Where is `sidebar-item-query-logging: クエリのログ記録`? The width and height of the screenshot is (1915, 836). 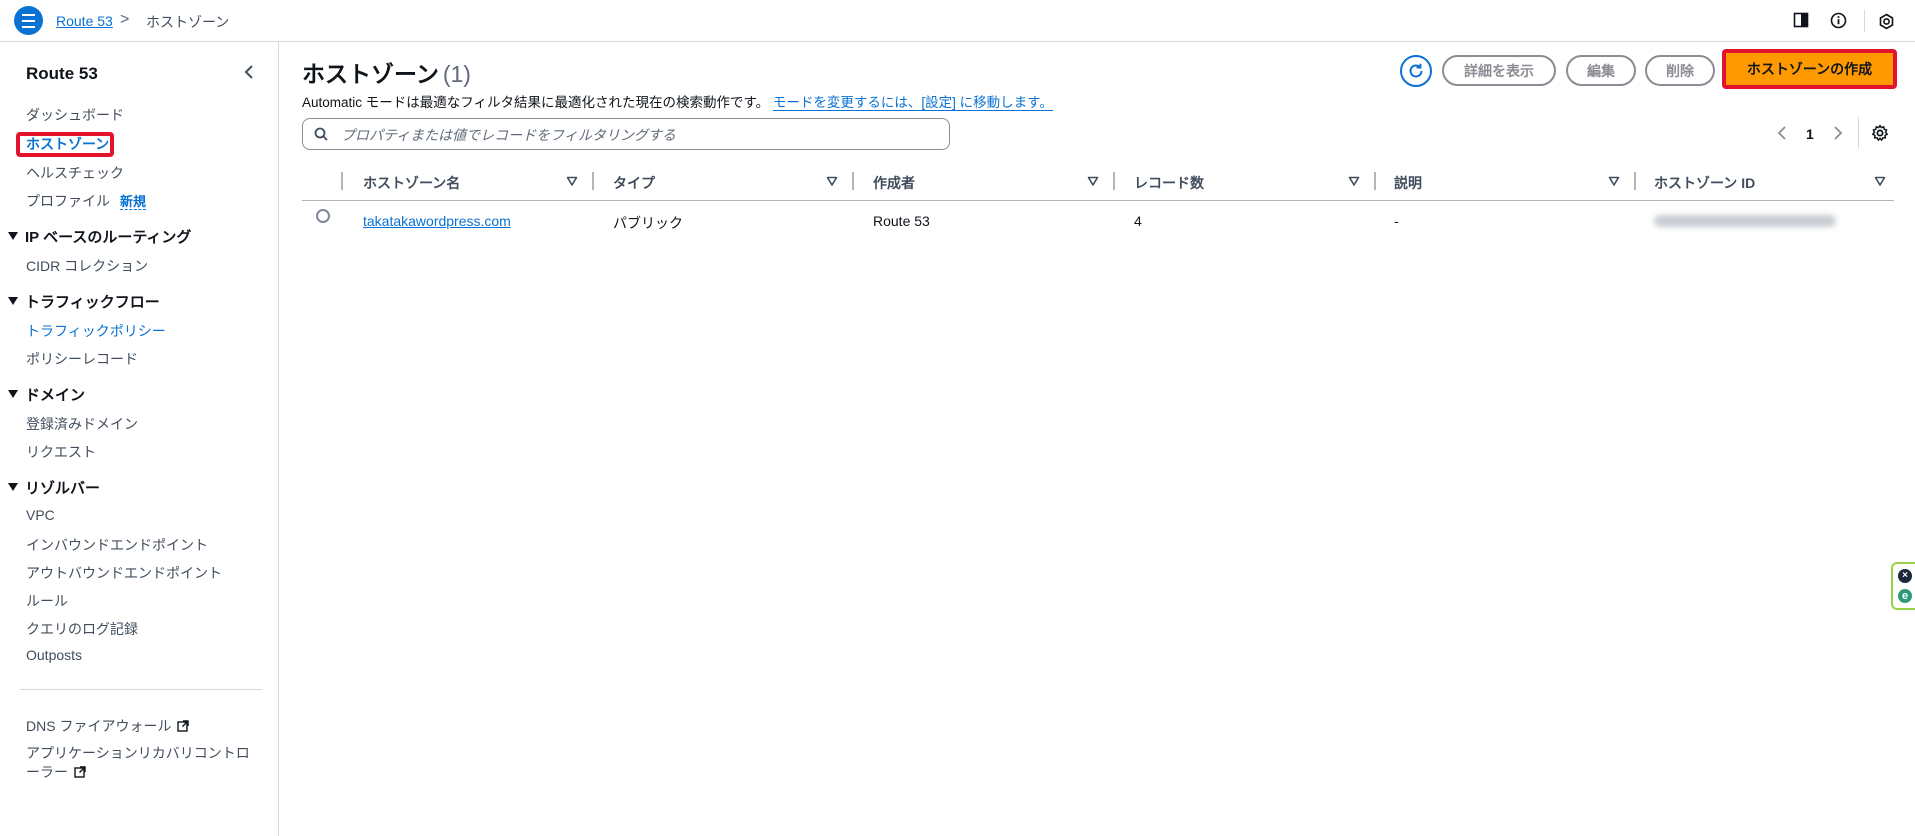 sidebar-item-query-logging: クエリのログ記録 is located at coordinates (82, 629).